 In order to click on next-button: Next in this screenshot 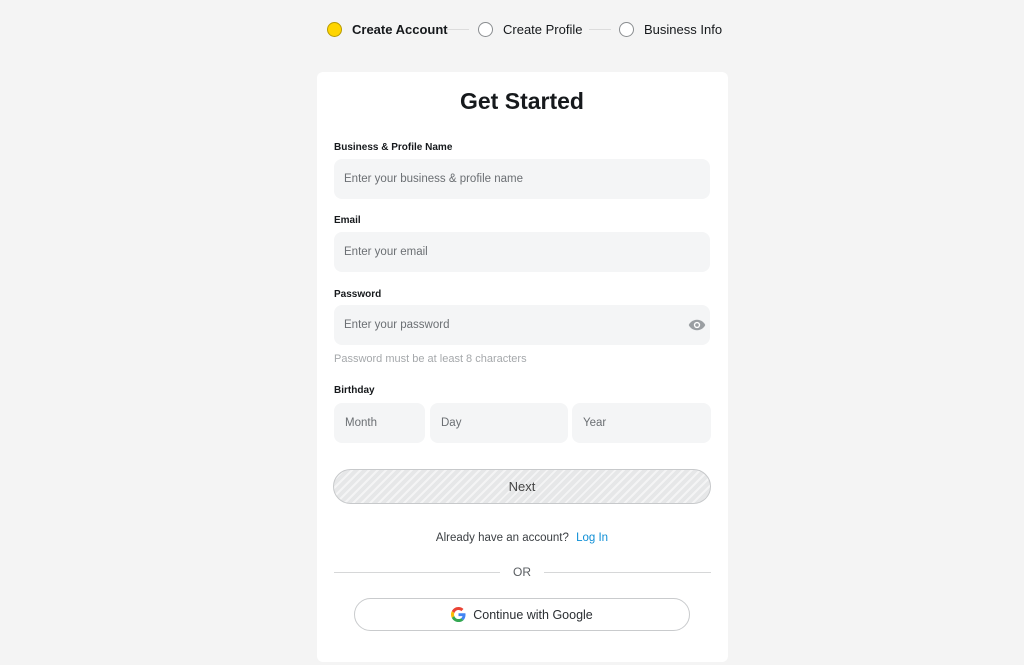, I will do `click(522, 486)`.